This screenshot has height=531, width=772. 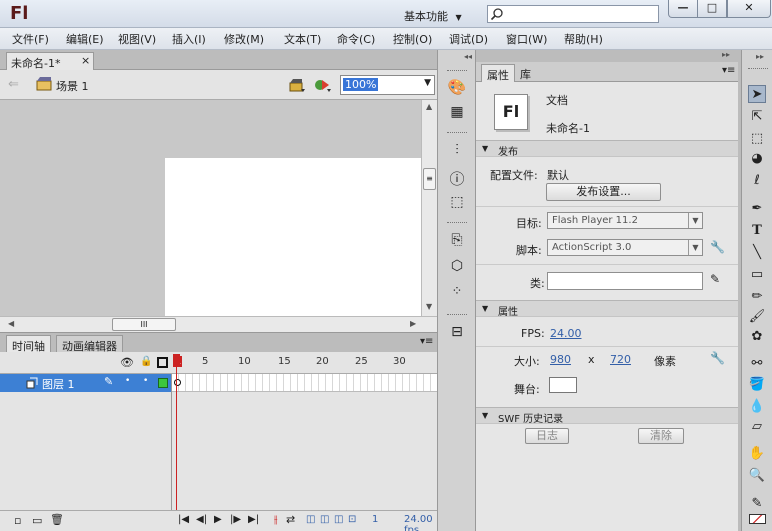 I want to click on clear-button: 清除, so click(x=661, y=436).